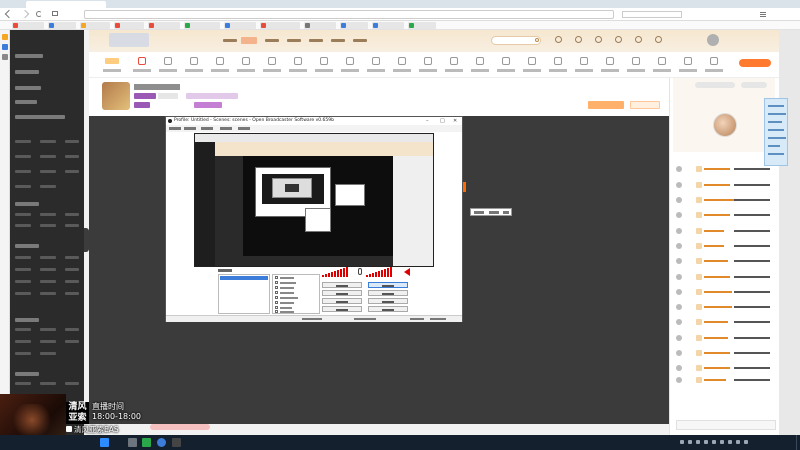 This screenshot has height=450, width=800. I want to click on obs-preview, so click(314, 200).